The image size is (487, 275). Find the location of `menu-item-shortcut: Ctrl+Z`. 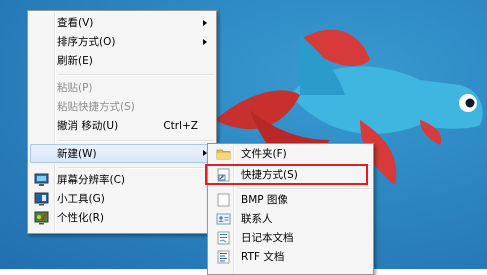

menu-item-shortcut: Ctrl+Z is located at coordinates (180, 126).